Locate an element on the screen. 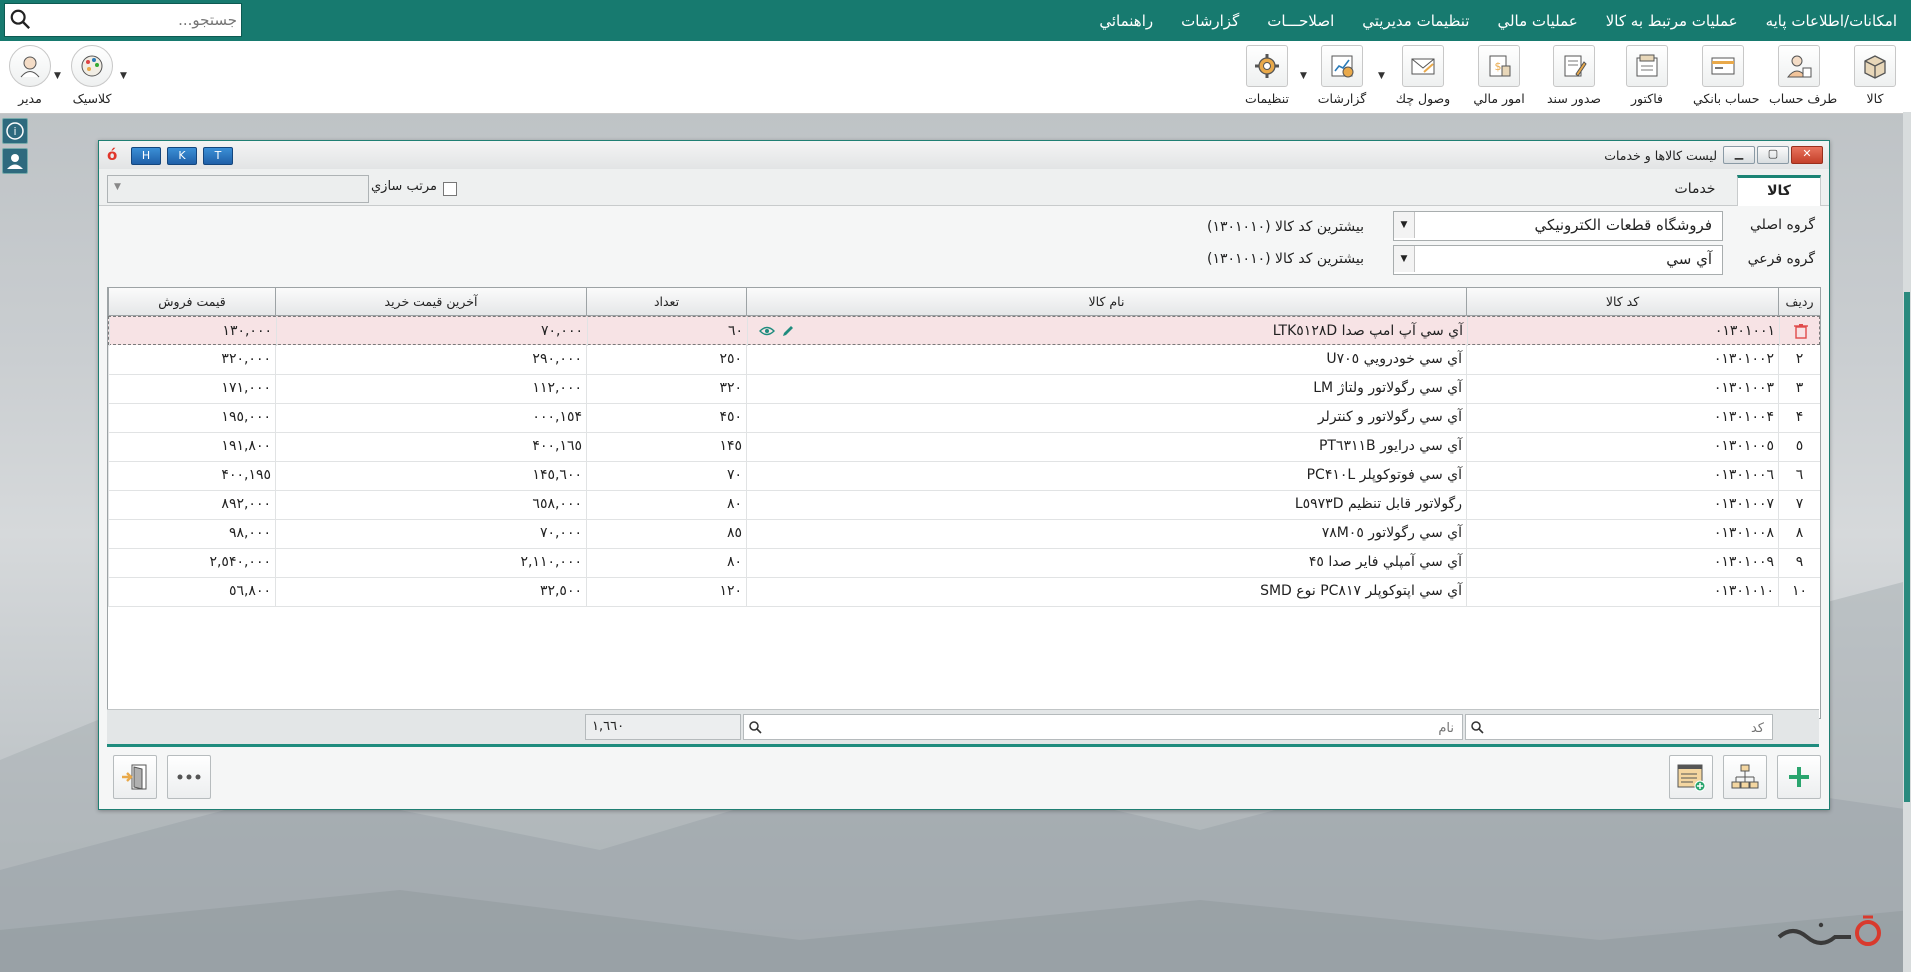 The height and width of the screenshot is (972, 1911). menu-item-1: عمليات مرتبط به کالا is located at coordinates (1672, 21).